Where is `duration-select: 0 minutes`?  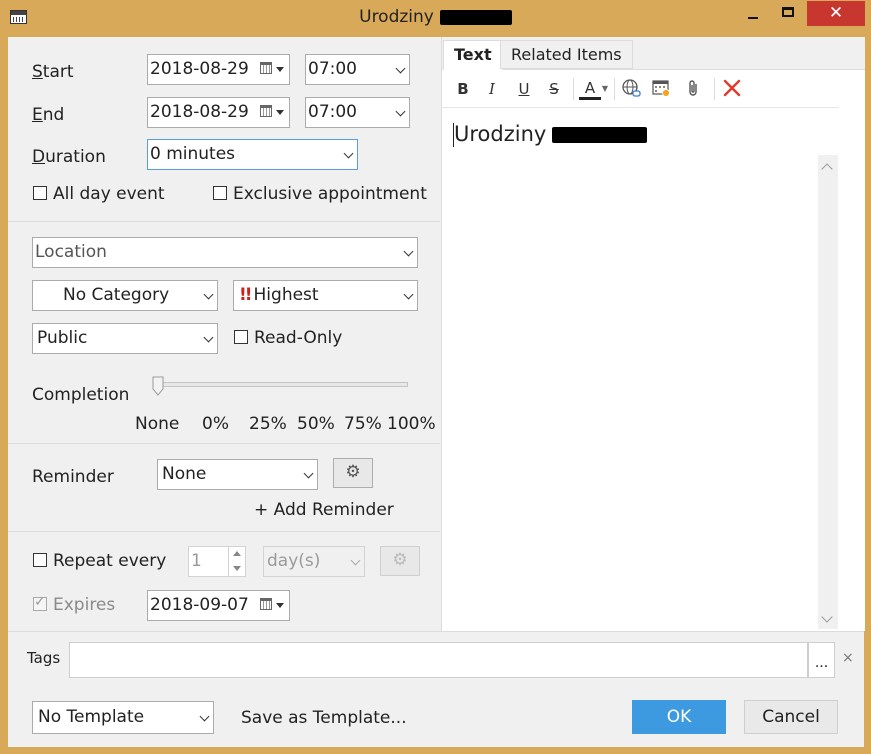 duration-select: 0 minutes is located at coordinates (252, 154).